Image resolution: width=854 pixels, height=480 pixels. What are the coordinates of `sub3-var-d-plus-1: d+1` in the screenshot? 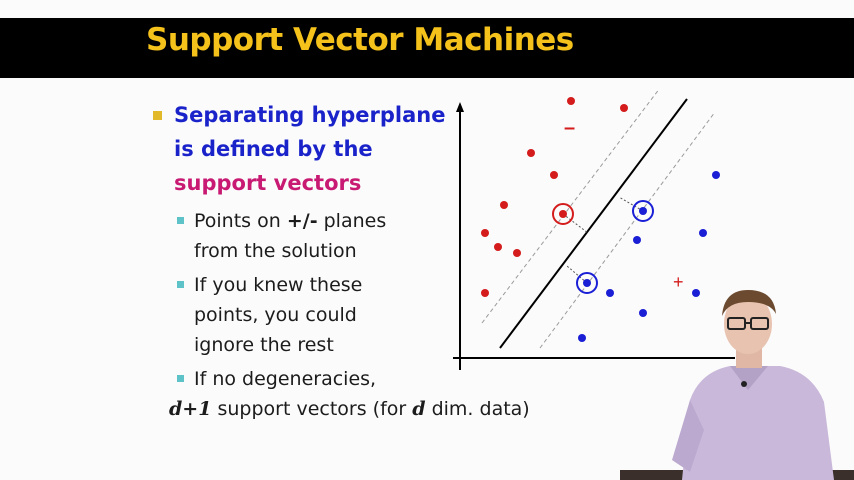 It's located at (190, 409).